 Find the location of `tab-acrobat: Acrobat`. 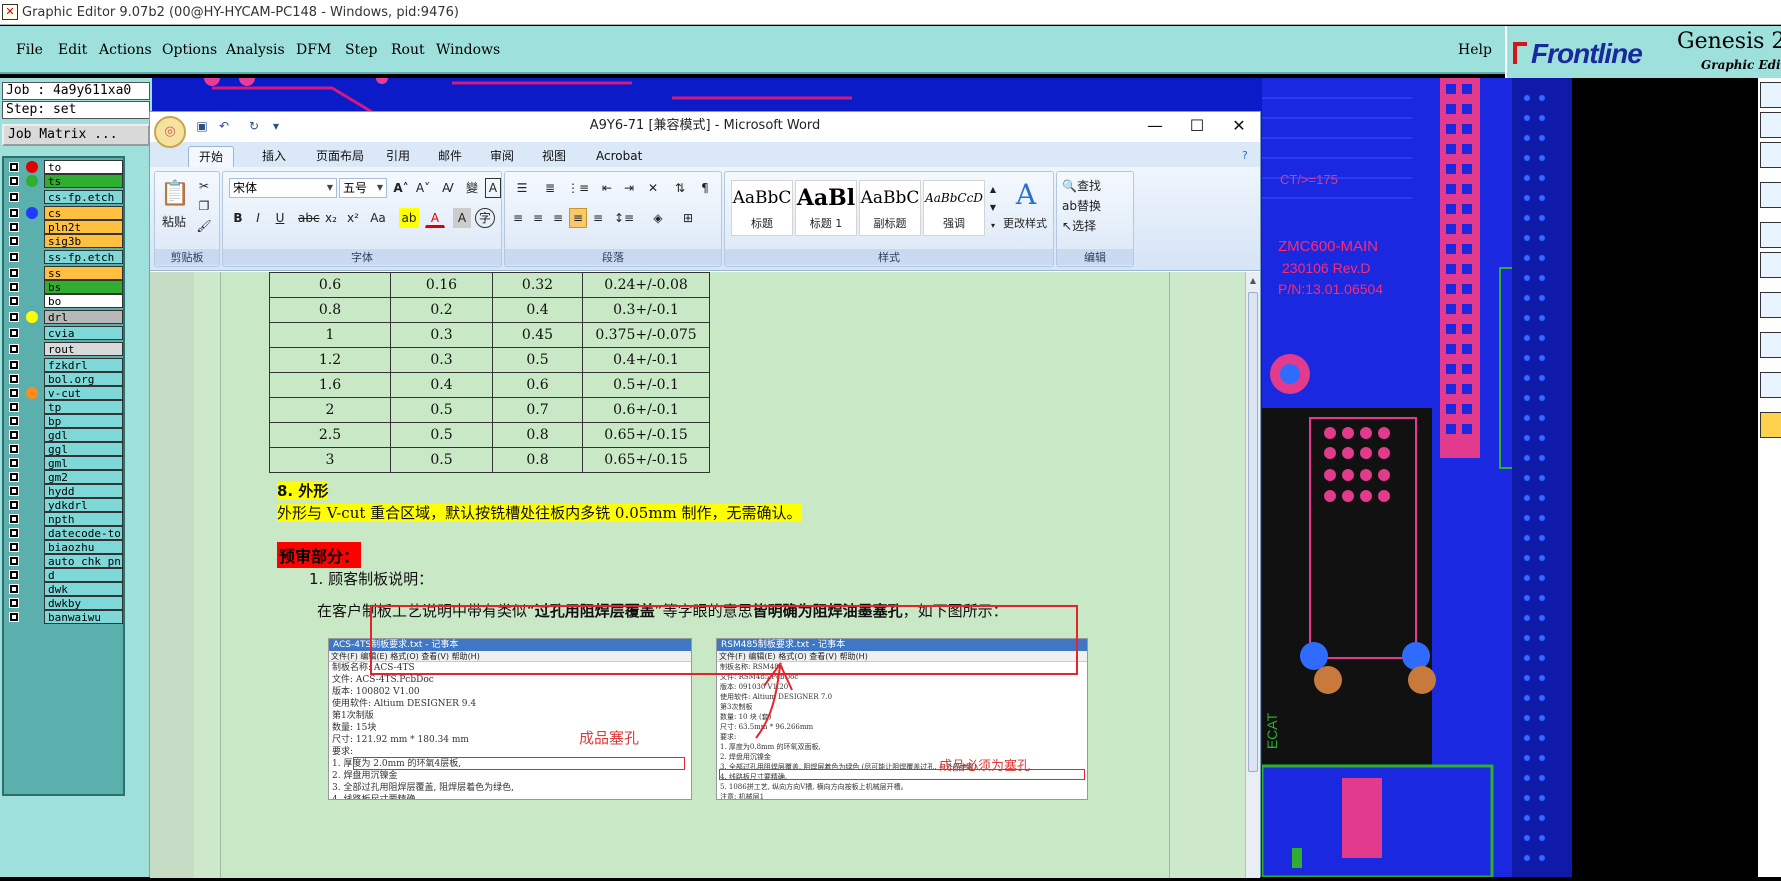

tab-acrobat: Acrobat is located at coordinates (619, 156).